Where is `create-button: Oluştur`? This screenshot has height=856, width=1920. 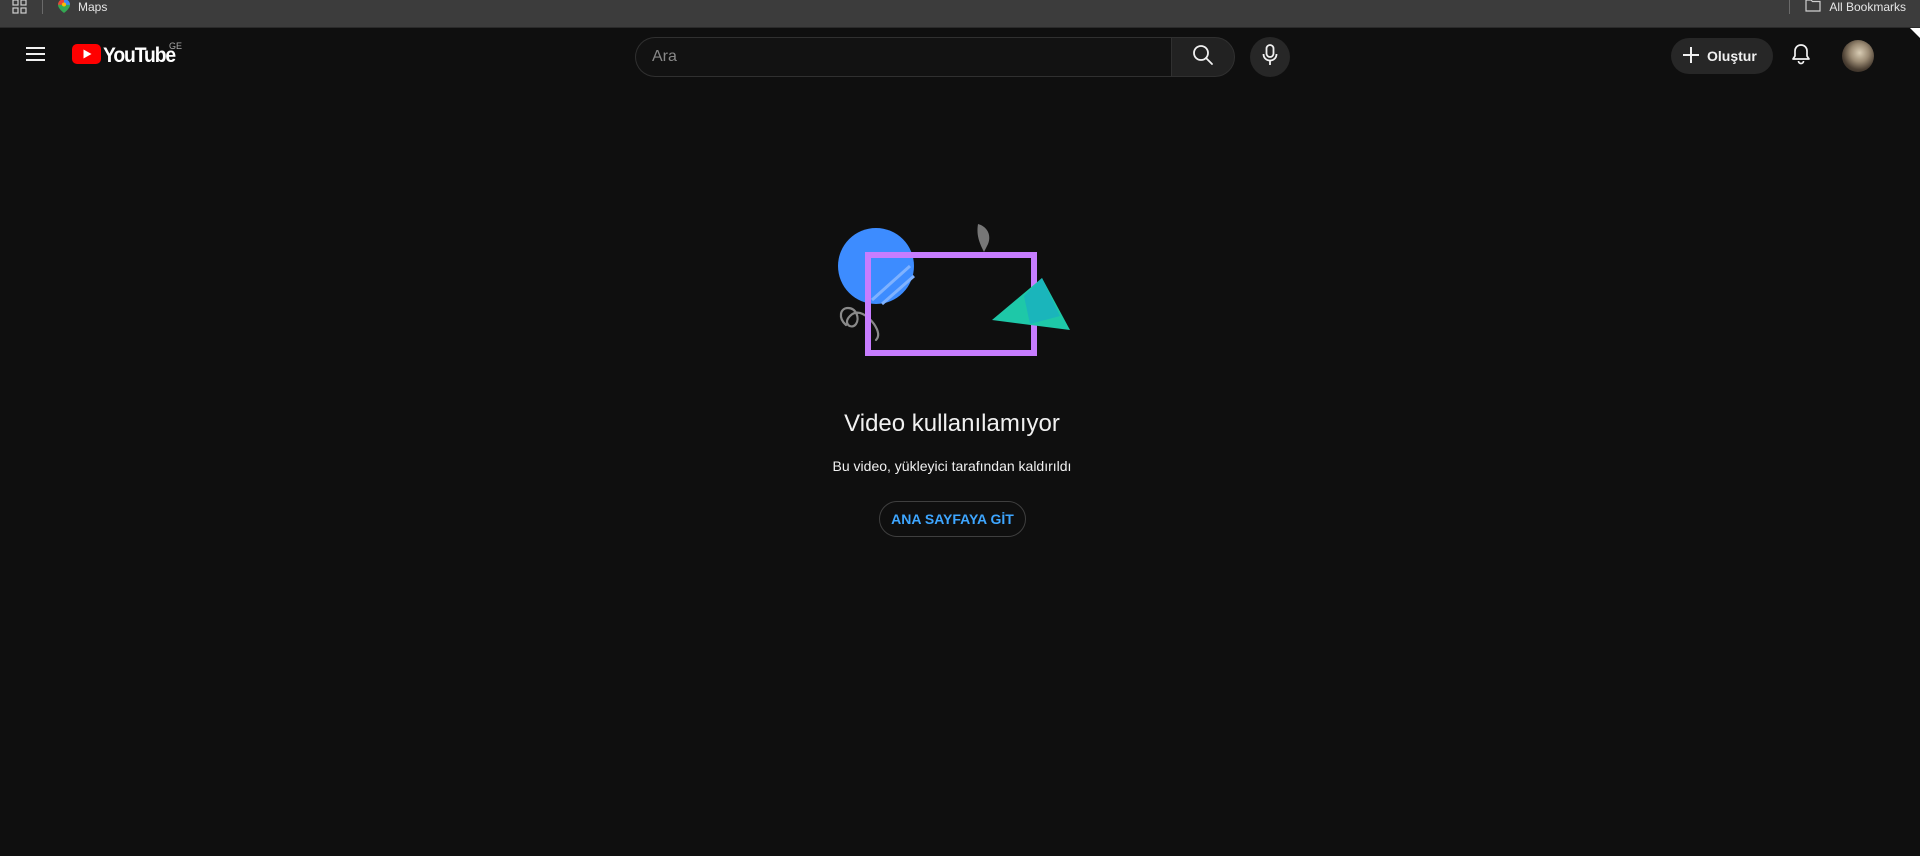
create-button: Oluştur is located at coordinates (1722, 56).